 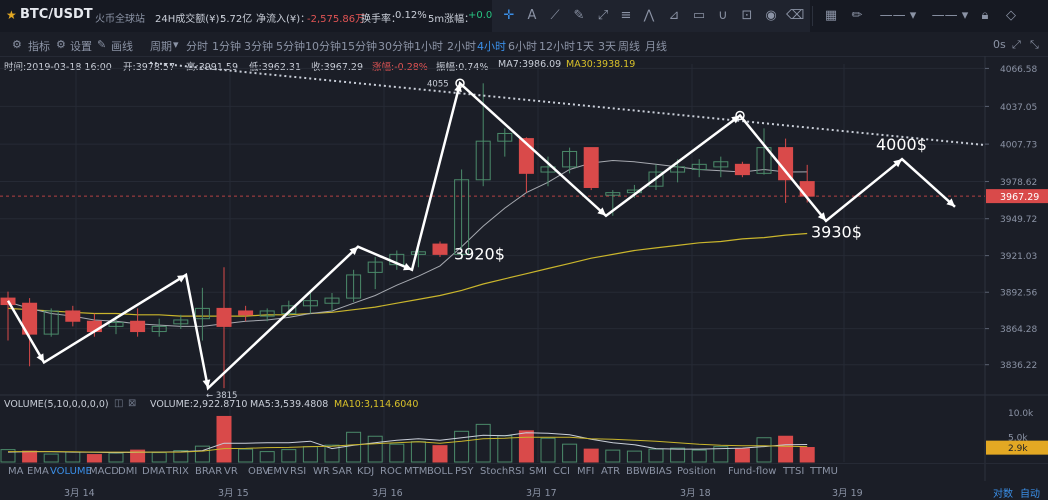 I want to click on volume-tick-label: 10.0k, so click(x=1021, y=414).